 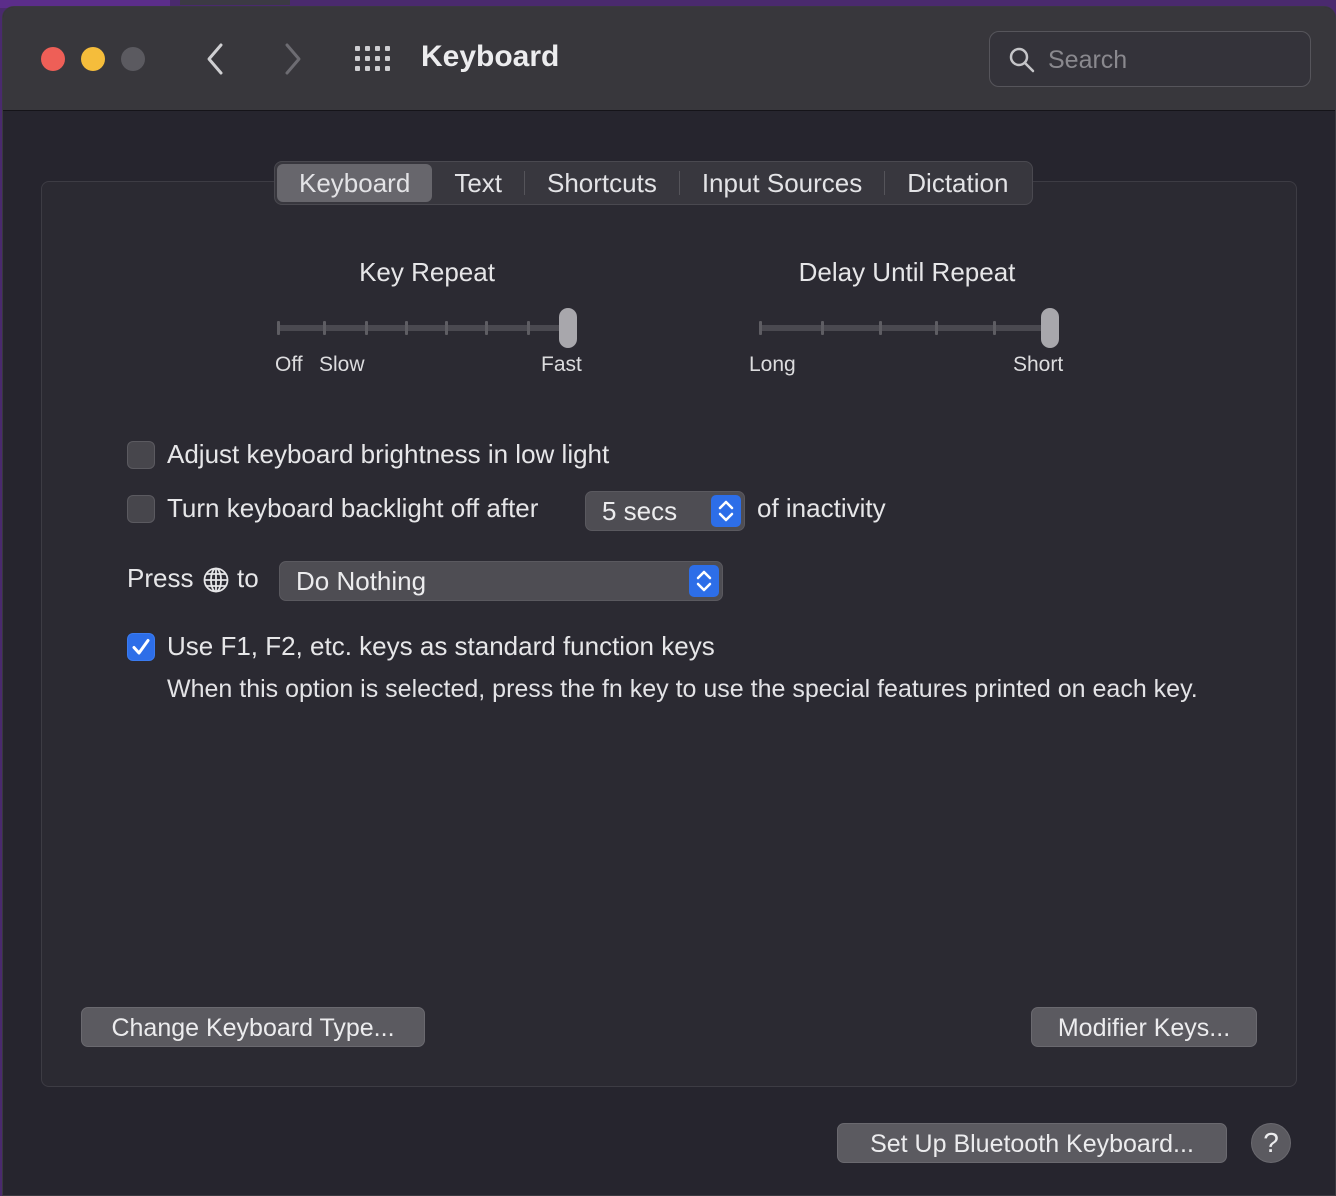 I want to click on checkmark-icon, so click(x=141, y=647).